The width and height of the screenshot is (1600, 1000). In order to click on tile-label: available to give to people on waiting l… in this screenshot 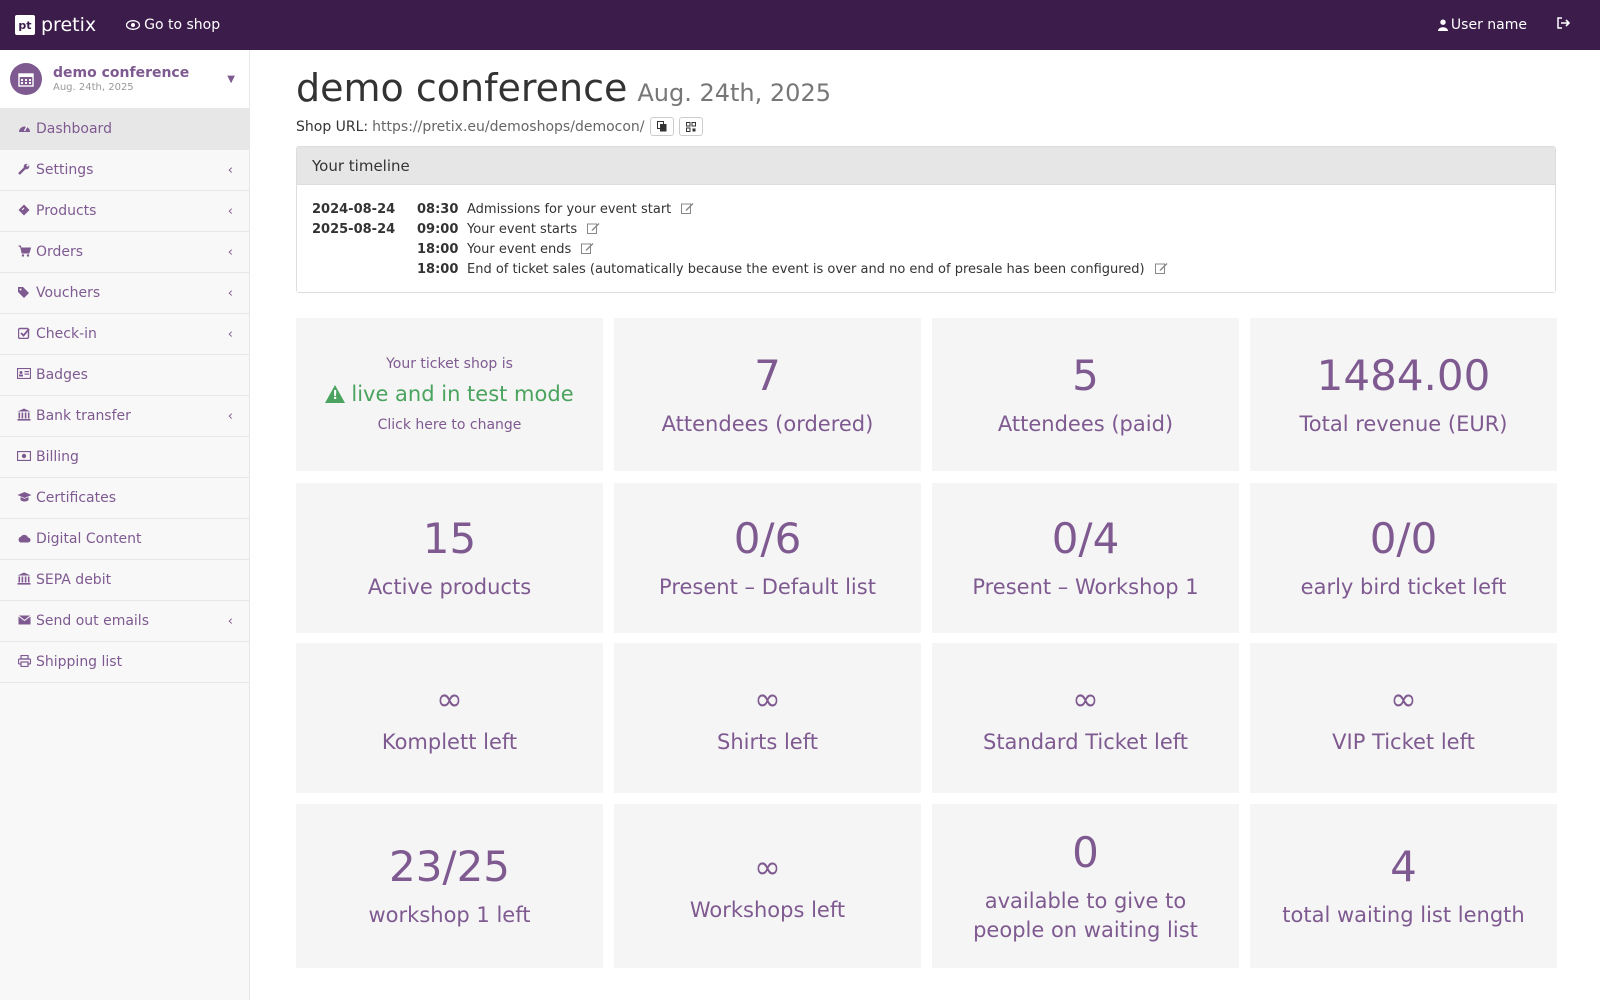, I will do `click(1085, 915)`.